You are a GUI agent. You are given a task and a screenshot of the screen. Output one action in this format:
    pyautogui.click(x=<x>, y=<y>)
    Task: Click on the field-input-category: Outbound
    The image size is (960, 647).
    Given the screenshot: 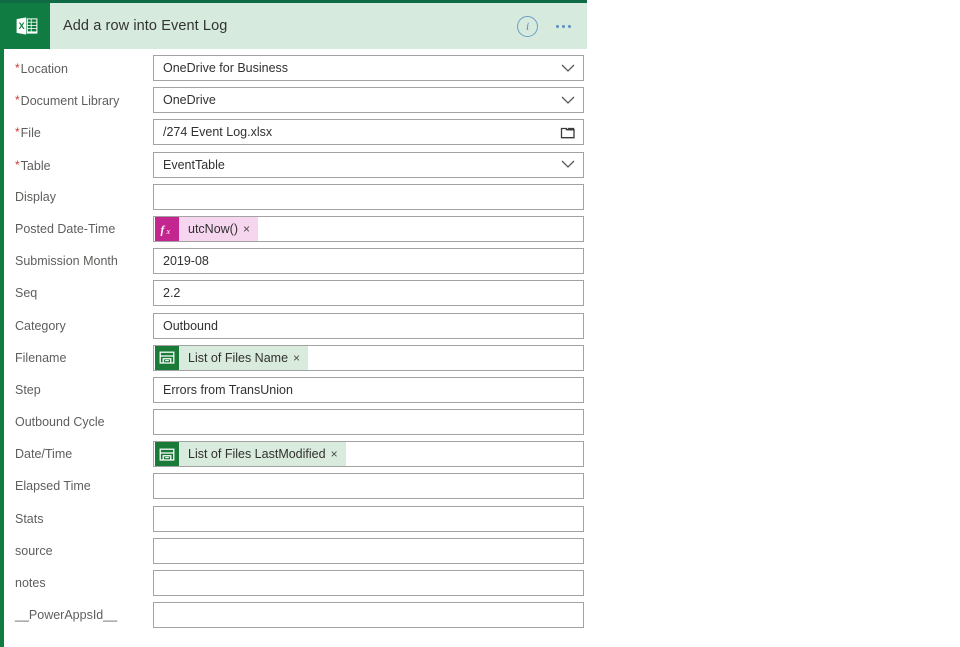 What is the action you would take?
    pyautogui.click(x=368, y=325)
    